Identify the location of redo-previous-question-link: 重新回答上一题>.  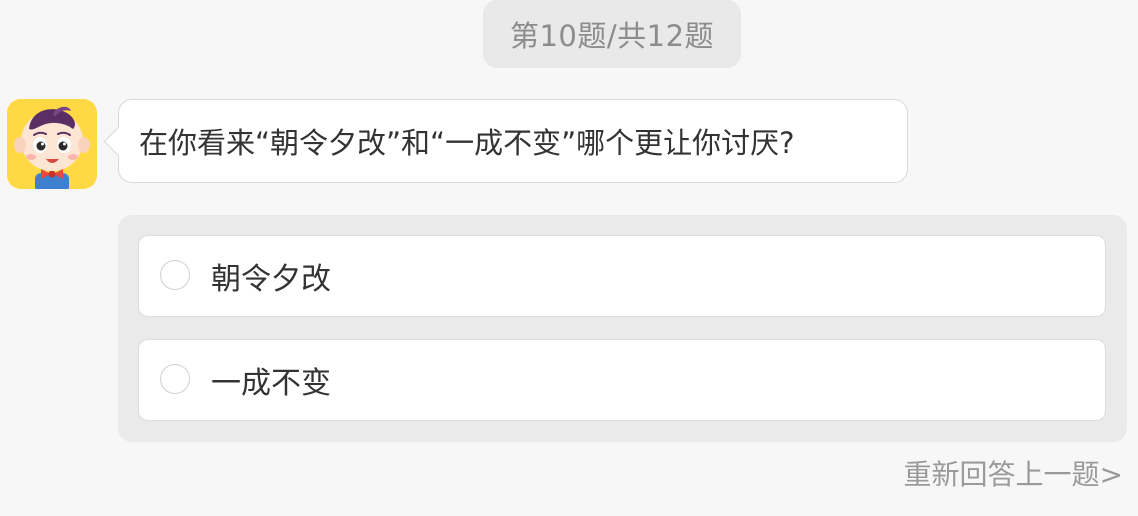
(1013, 473).